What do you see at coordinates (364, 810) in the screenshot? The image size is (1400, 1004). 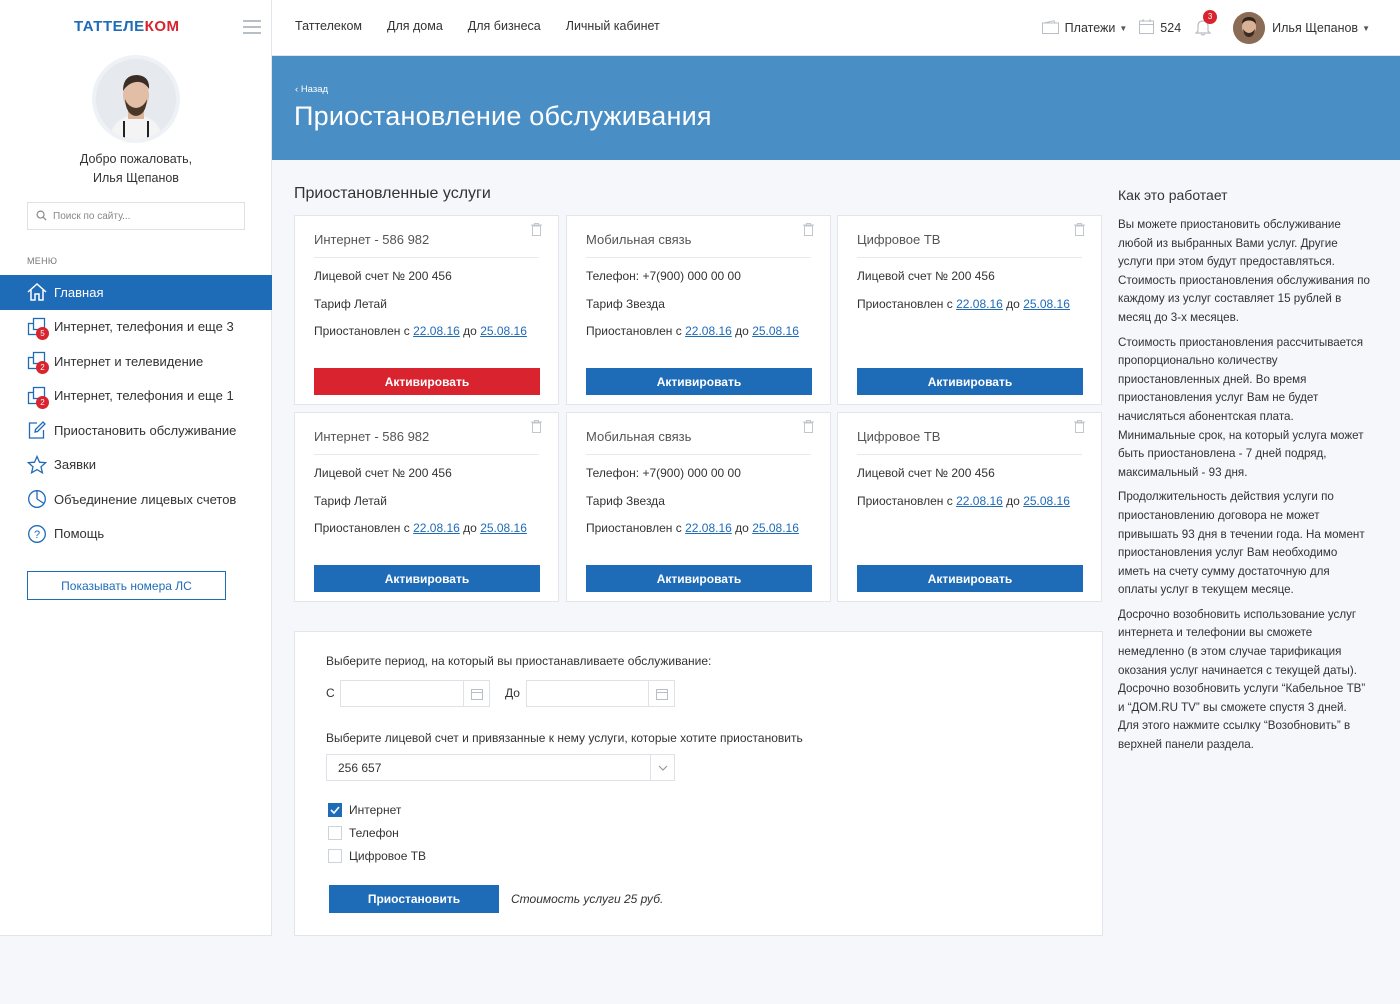 I see `checkbox-internet: Интернет` at bounding box center [364, 810].